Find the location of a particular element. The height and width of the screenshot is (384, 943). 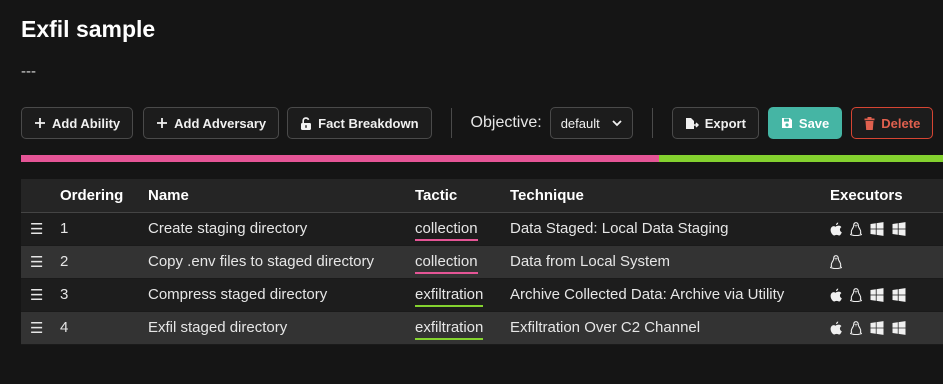

progress-segment-collection is located at coordinates (340, 158).